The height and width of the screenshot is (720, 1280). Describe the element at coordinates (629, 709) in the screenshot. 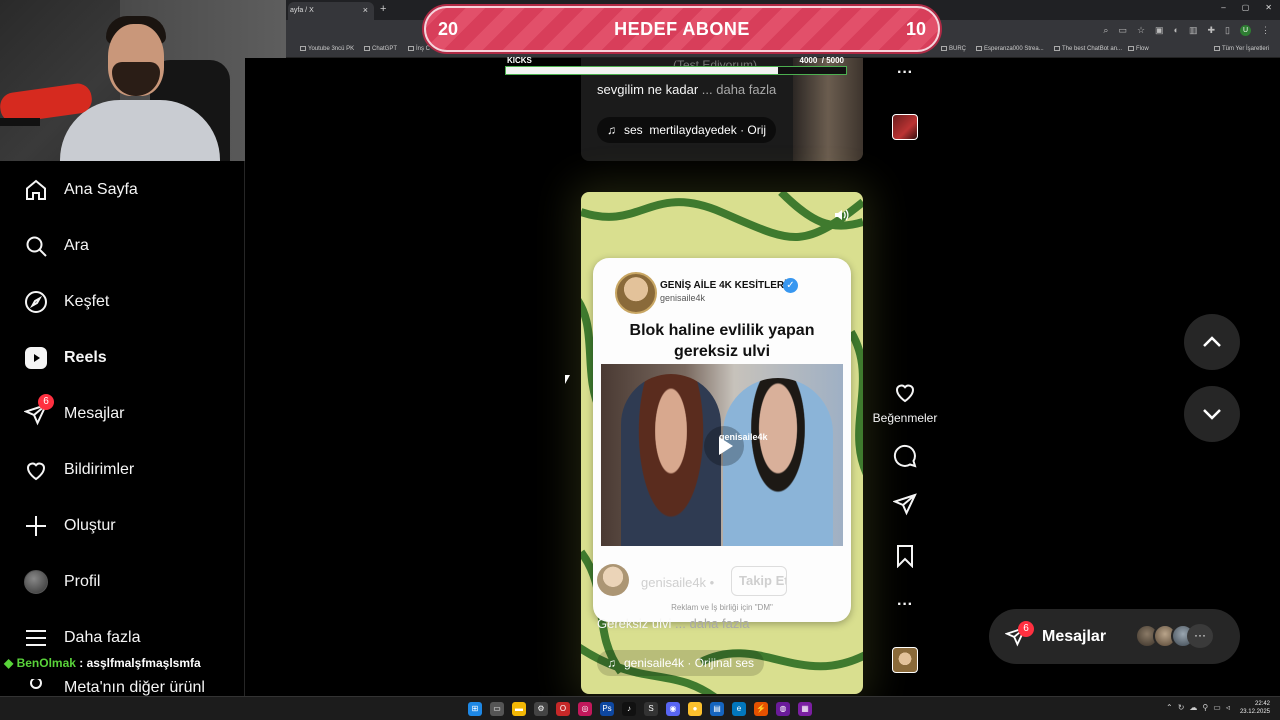

I see `tiktok-icon: ♪` at that location.